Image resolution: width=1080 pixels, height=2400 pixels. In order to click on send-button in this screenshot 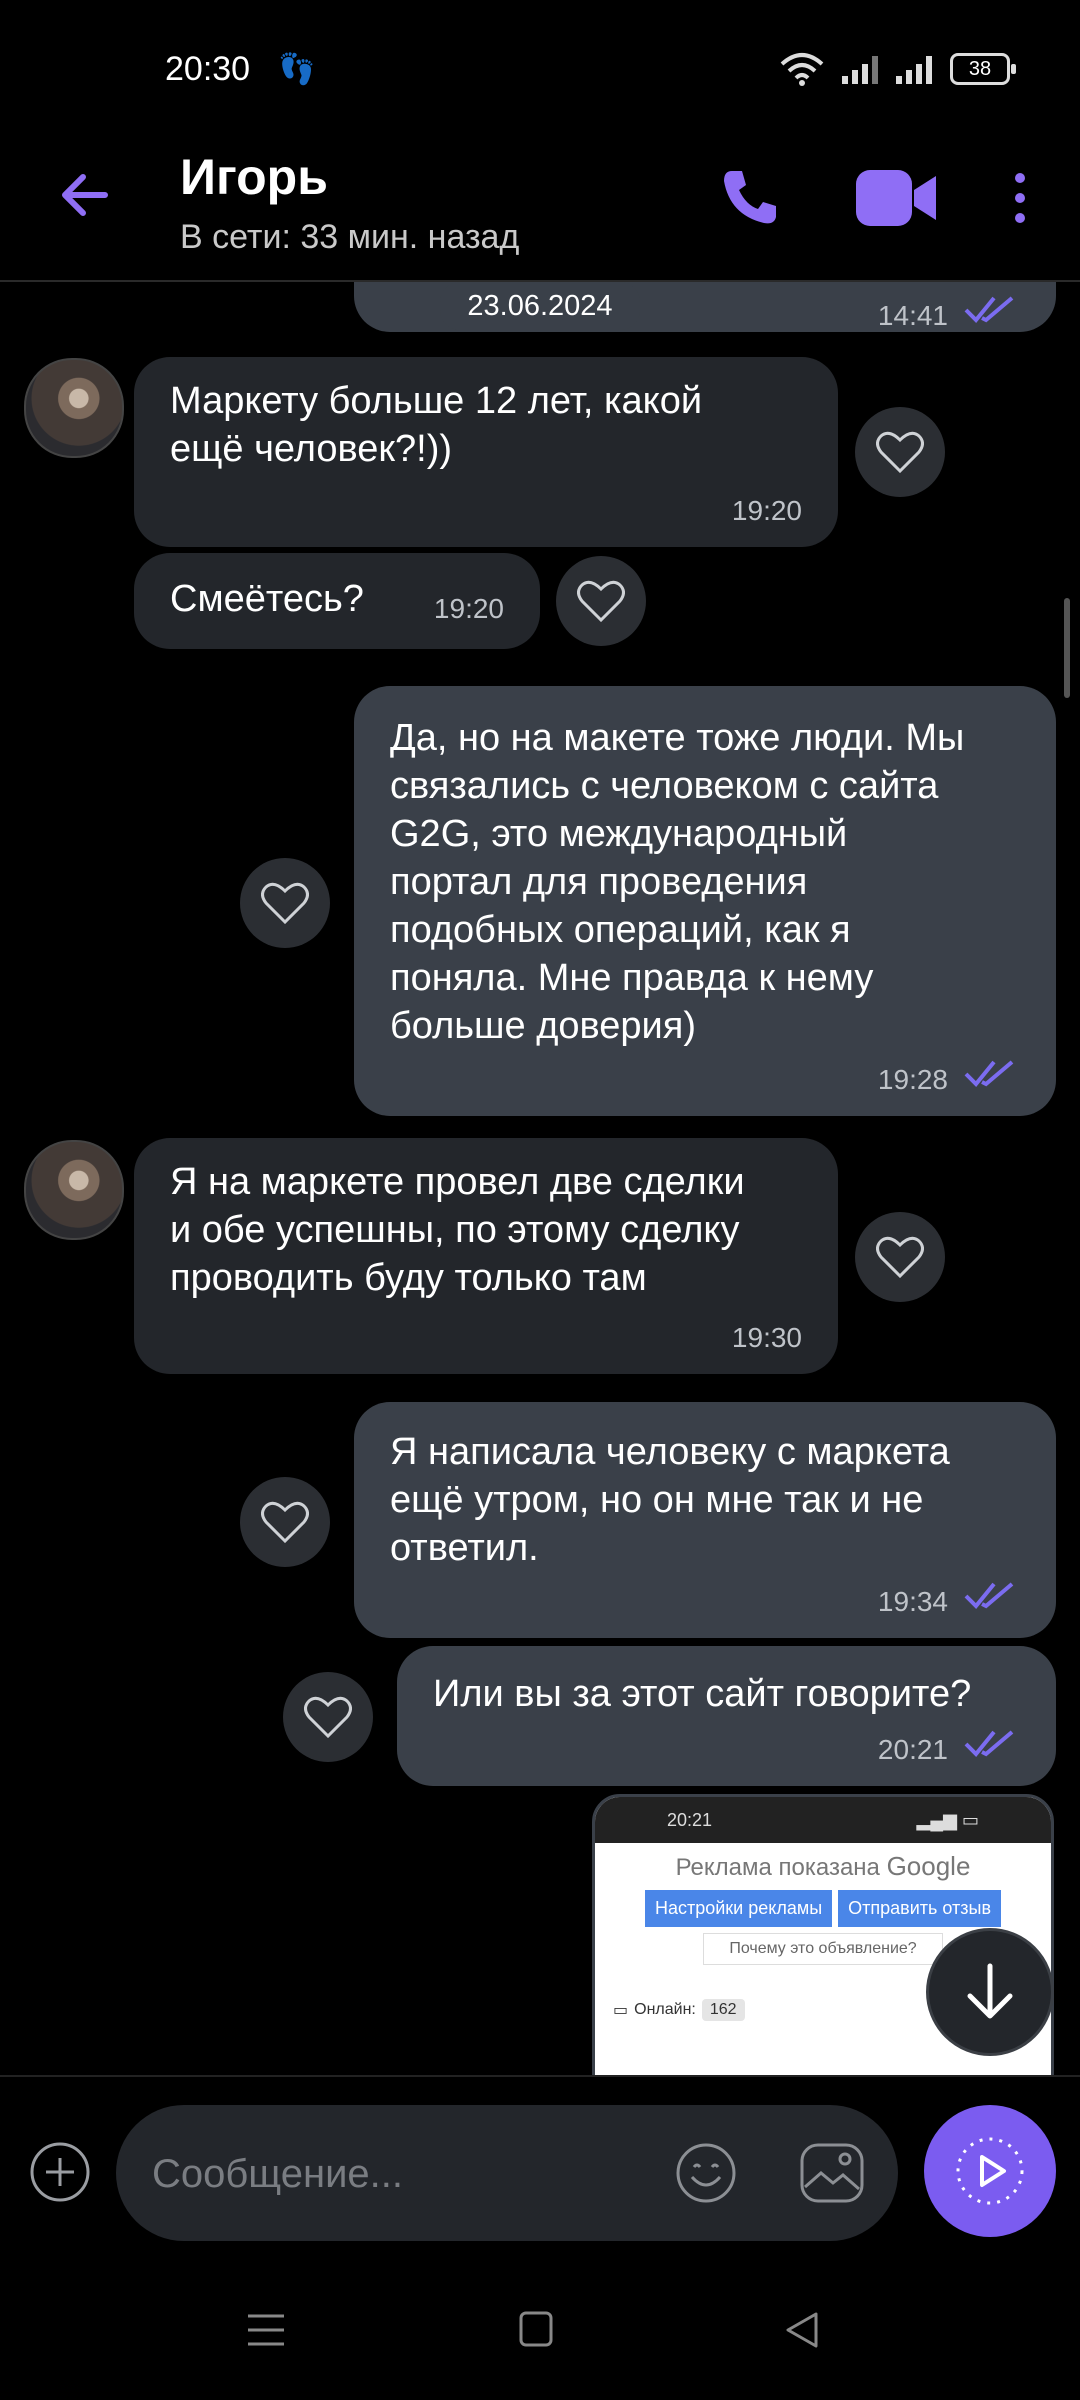, I will do `click(990, 2171)`.